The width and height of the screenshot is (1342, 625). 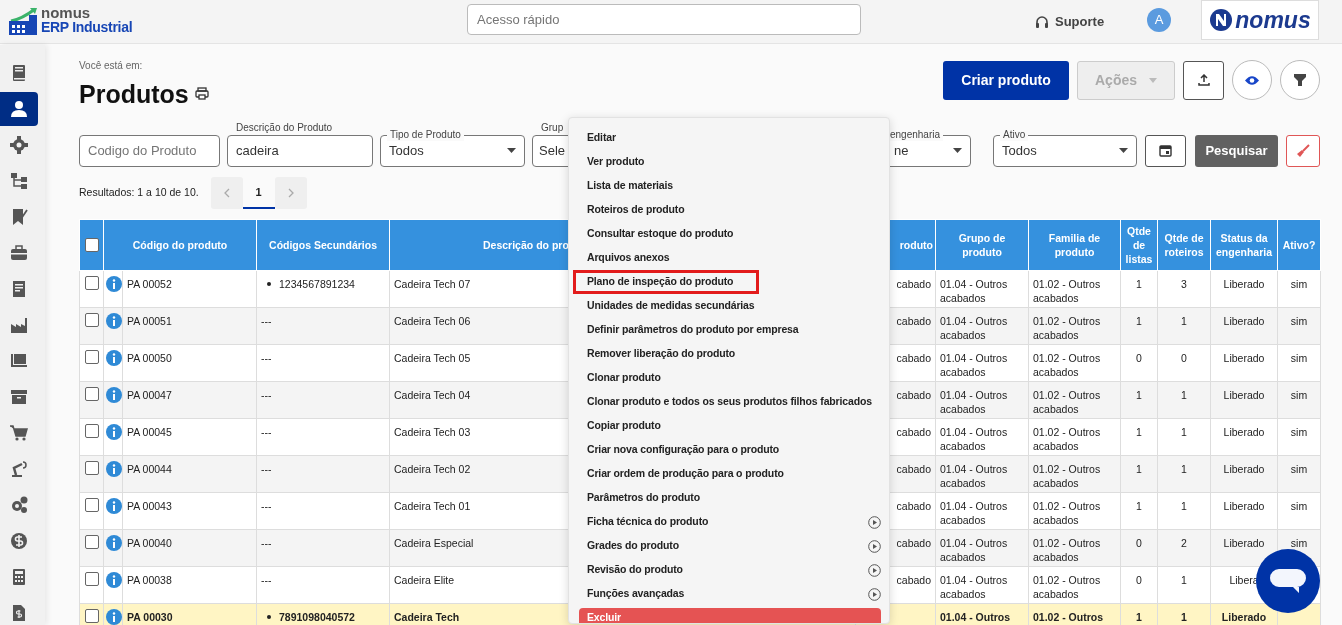 I want to click on menu-item: Lista de materiais, so click(x=729, y=186).